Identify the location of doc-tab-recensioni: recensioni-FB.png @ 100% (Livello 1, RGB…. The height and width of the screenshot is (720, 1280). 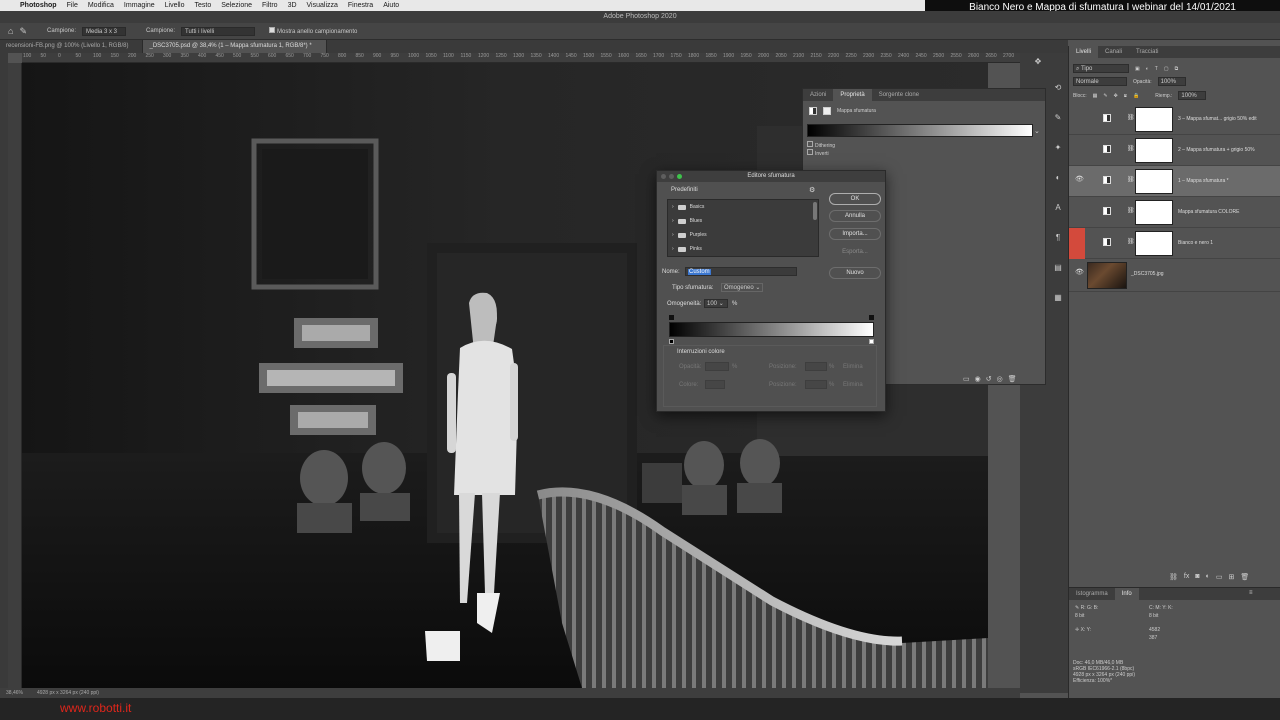
(72, 46).